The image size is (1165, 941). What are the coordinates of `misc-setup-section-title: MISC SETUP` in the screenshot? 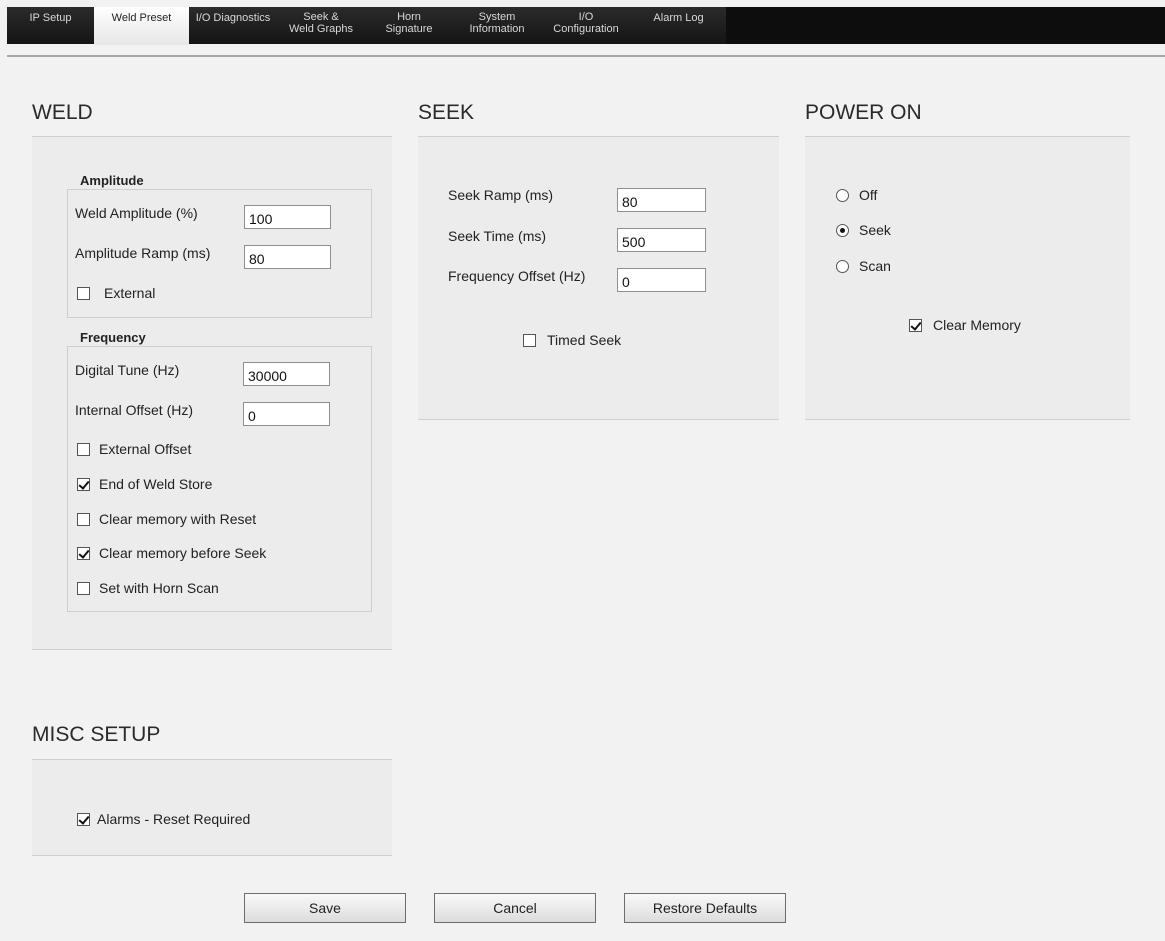 It's located at (96, 734).